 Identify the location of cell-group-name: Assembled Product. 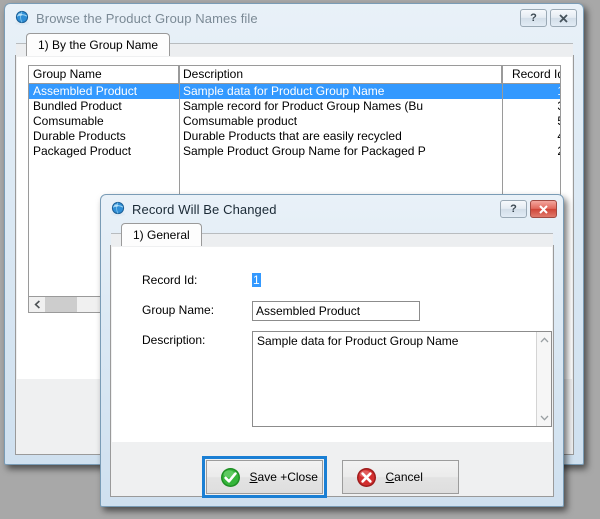
(85, 91).